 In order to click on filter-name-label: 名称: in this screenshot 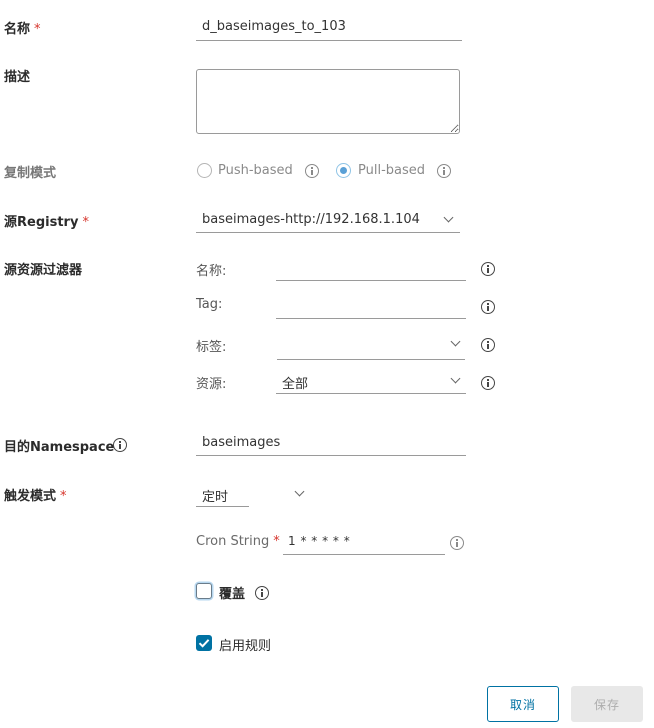, I will do `click(211, 271)`.